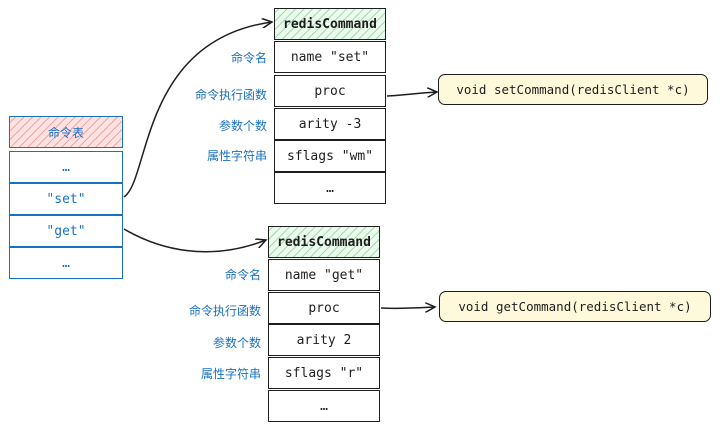 This screenshot has width=720, height=429. I want to click on set-label-proc: 命令执行函数, so click(230, 95).